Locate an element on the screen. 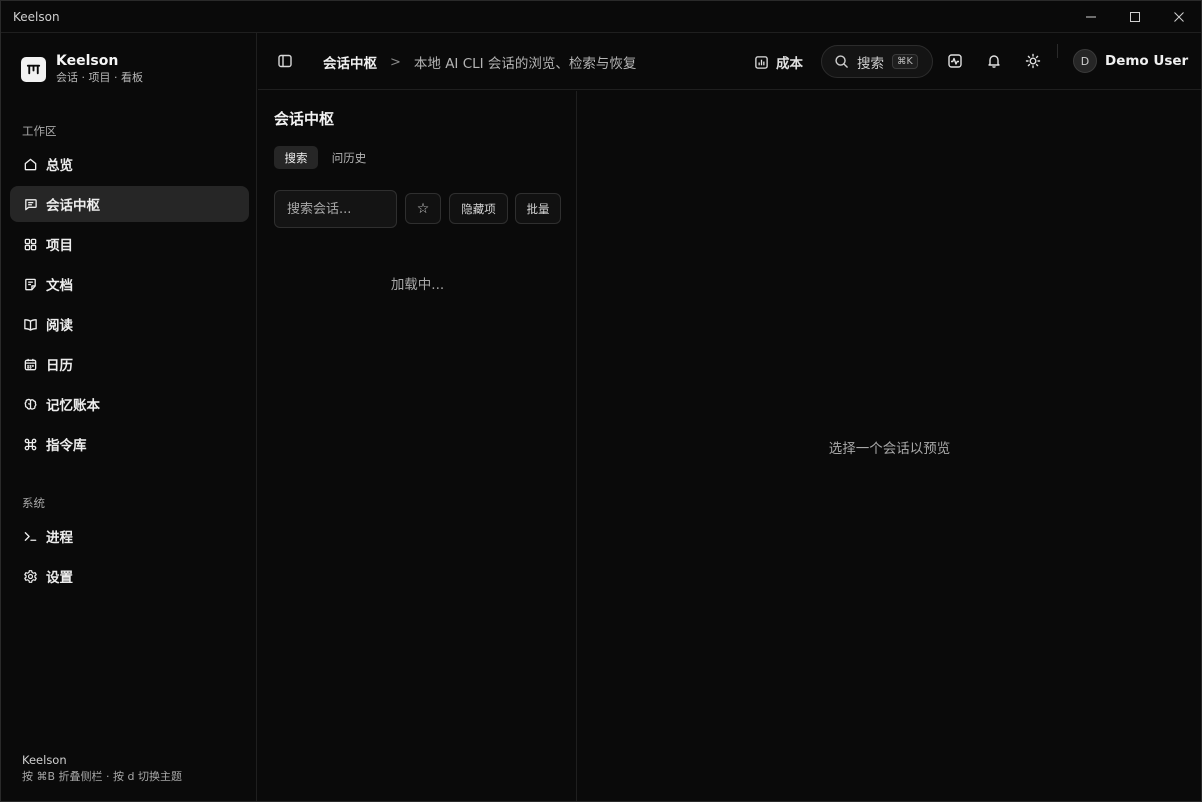  note-icon is located at coordinates (30, 284).